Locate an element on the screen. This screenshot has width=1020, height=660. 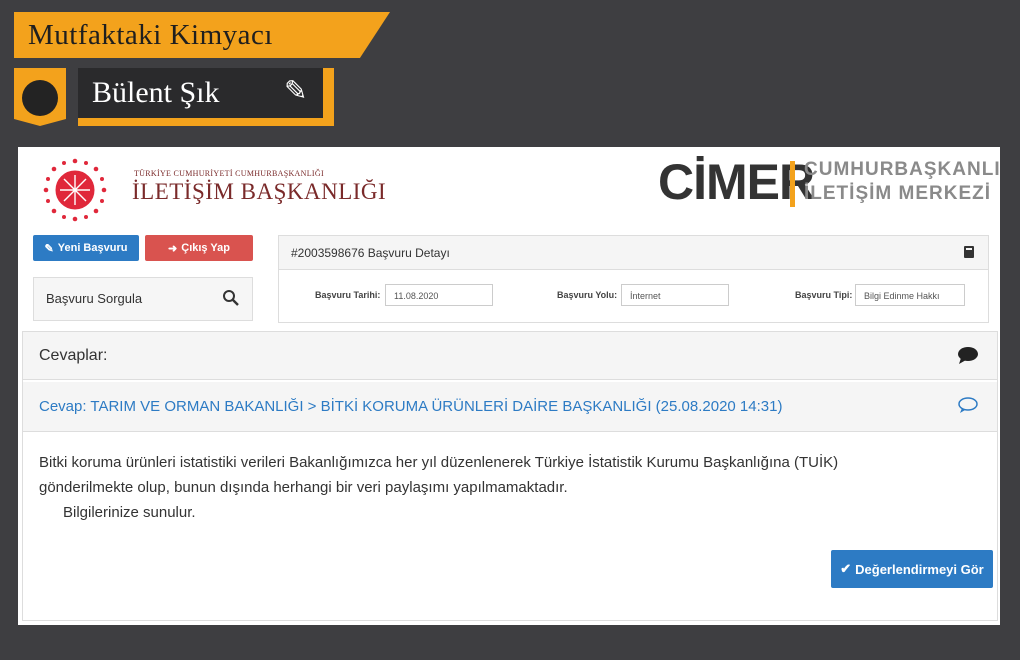
brand-title: Mutfaktaki Kimyacı is located at coordinates (150, 35).